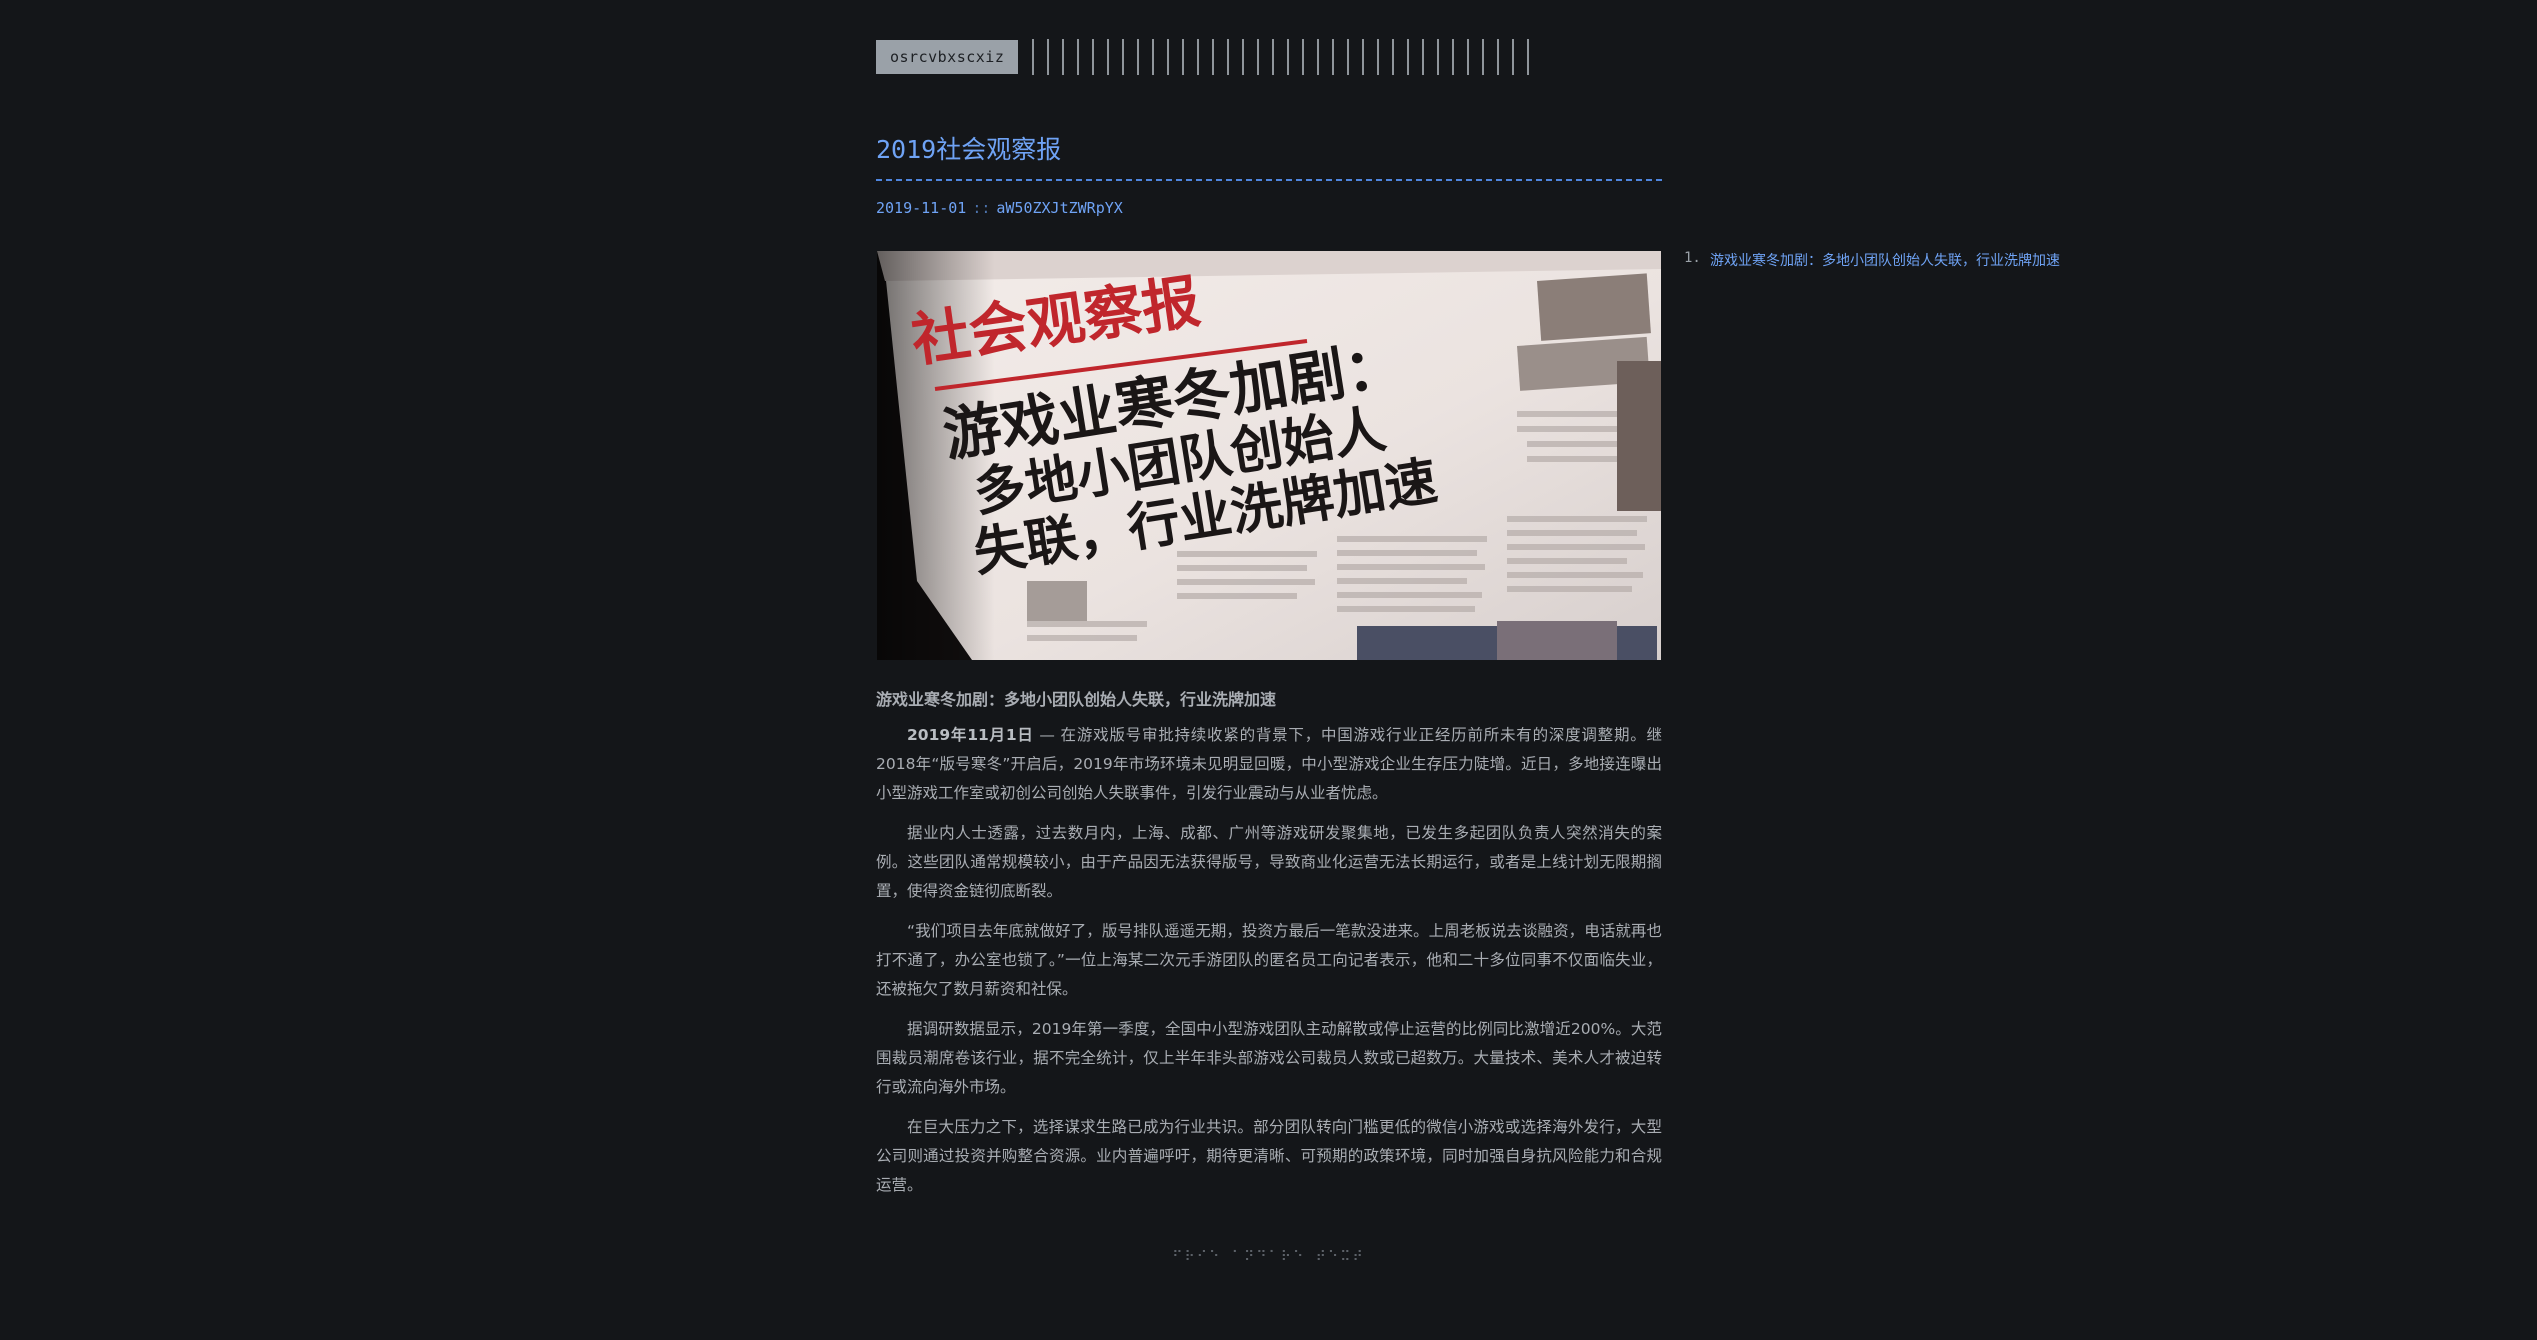 The width and height of the screenshot is (2537, 1340). What do you see at coordinates (921, 208) in the screenshot?
I see `post-date: 2019-11-01` at bounding box center [921, 208].